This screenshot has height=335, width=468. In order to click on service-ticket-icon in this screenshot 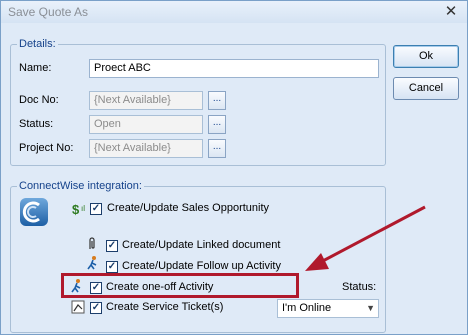, I will do `click(78, 307)`.